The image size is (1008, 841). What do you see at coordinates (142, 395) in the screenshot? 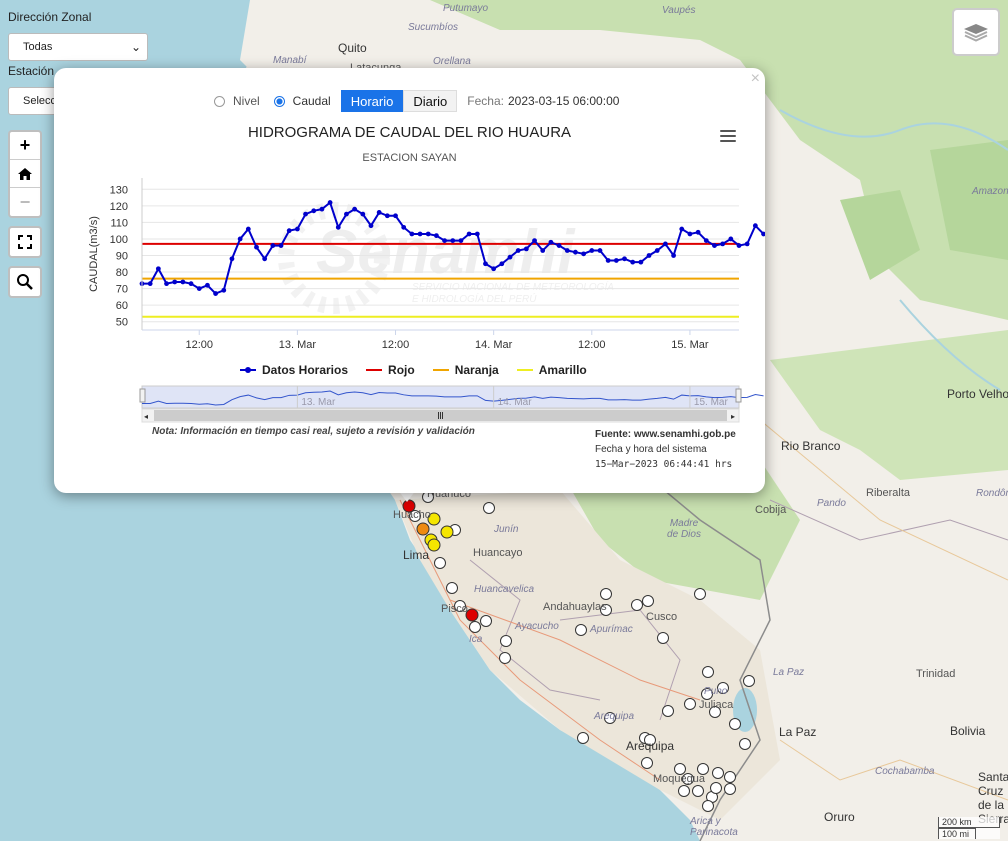
I see `navigator-handle-left` at bounding box center [142, 395].